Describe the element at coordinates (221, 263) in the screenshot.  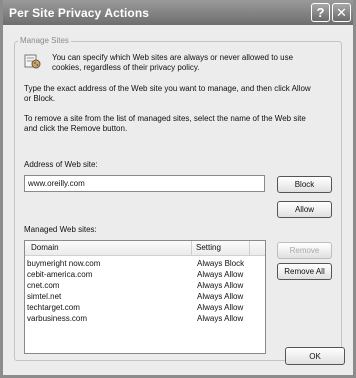
I see `setting-cell: Always Block` at that location.